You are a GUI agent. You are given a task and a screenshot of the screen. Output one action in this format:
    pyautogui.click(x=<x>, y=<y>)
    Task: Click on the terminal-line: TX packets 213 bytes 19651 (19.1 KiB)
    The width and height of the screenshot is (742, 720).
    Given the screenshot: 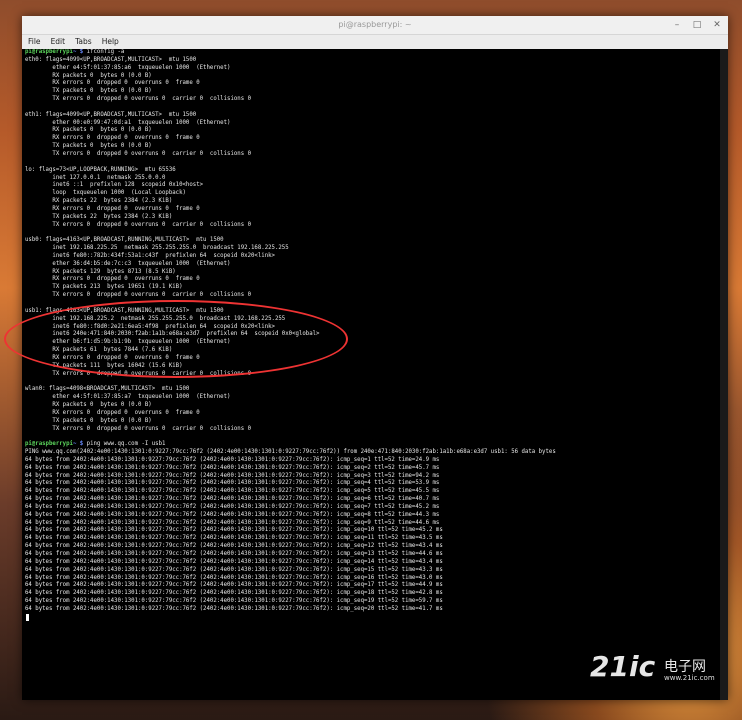 What is the action you would take?
    pyautogui.click(x=104, y=287)
    